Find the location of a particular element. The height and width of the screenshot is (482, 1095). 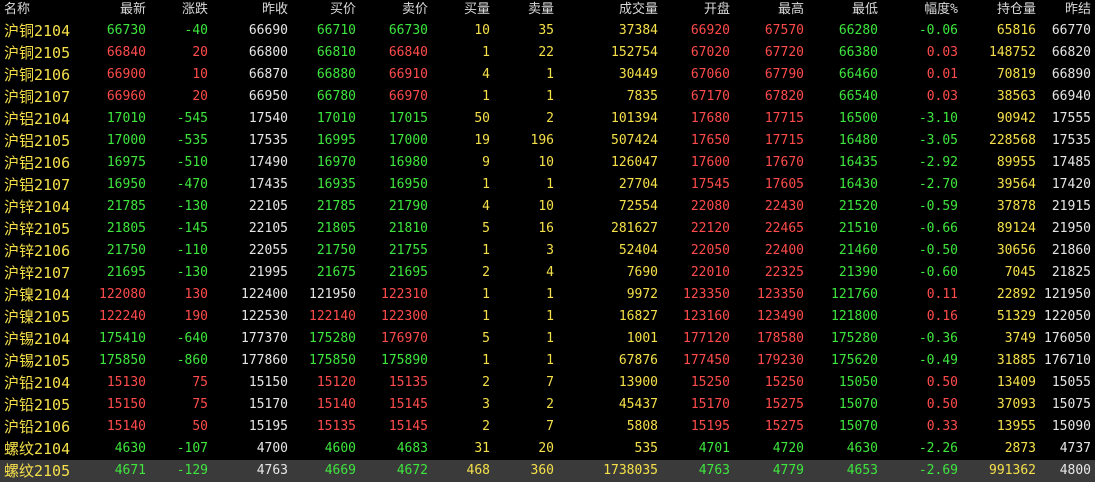

cell-pct: -2.92 is located at coordinates (938, 162).